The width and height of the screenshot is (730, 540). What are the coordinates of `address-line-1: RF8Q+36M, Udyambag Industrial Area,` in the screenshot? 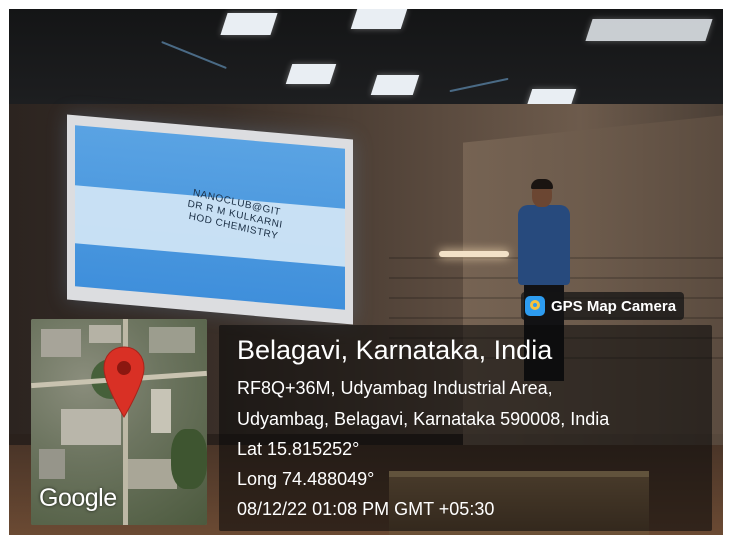 It's located at (395, 388).